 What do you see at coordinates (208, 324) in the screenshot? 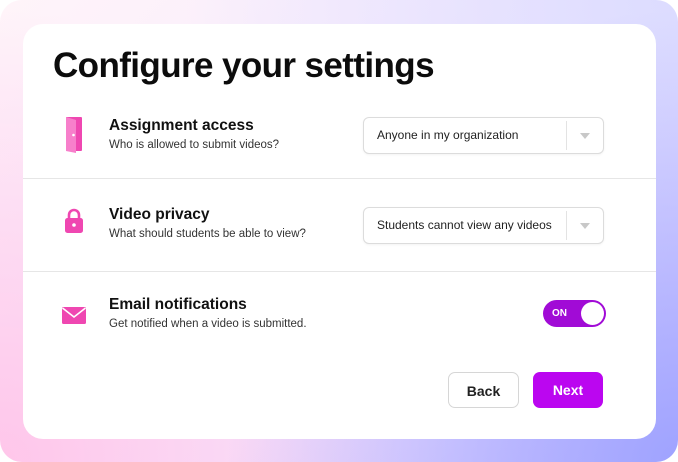
I see `setting-subtitle: Get notified when a video is submitted.` at bounding box center [208, 324].